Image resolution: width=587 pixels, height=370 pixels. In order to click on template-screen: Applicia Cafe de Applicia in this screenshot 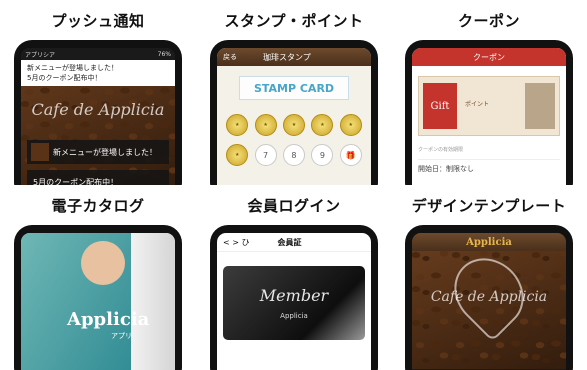, I will do `click(489, 301)`.